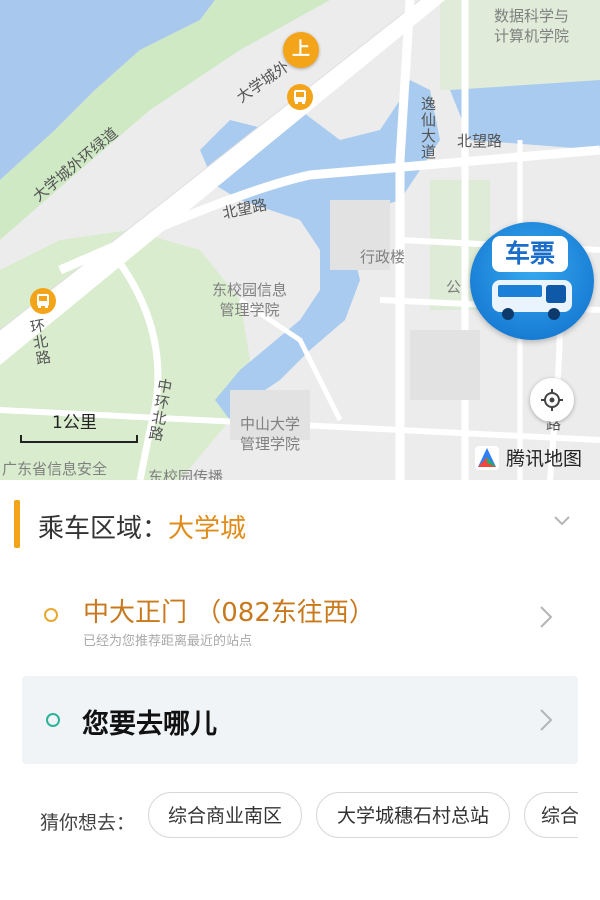 Image resolution: width=600 pixels, height=900 pixels. Describe the element at coordinates (186, 474) in the screenshot. I see `map-label-east-campus-media: 东校园传播` at that location.